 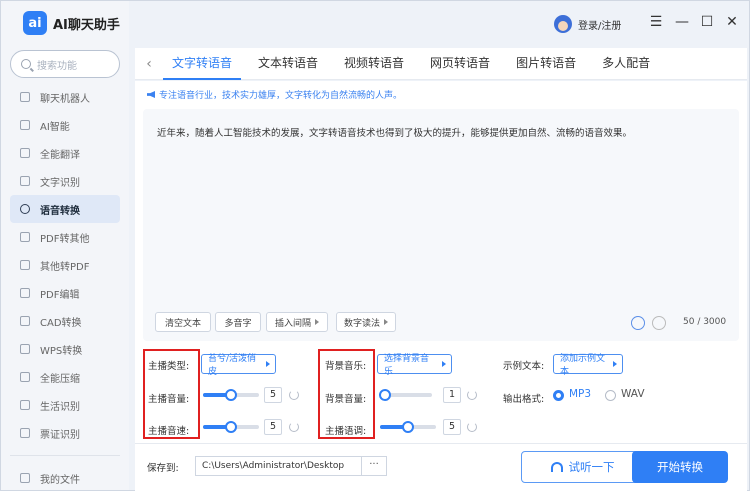 I want to click on sidebar-item-translate: 全能翻译, so click(x=65, y=153).